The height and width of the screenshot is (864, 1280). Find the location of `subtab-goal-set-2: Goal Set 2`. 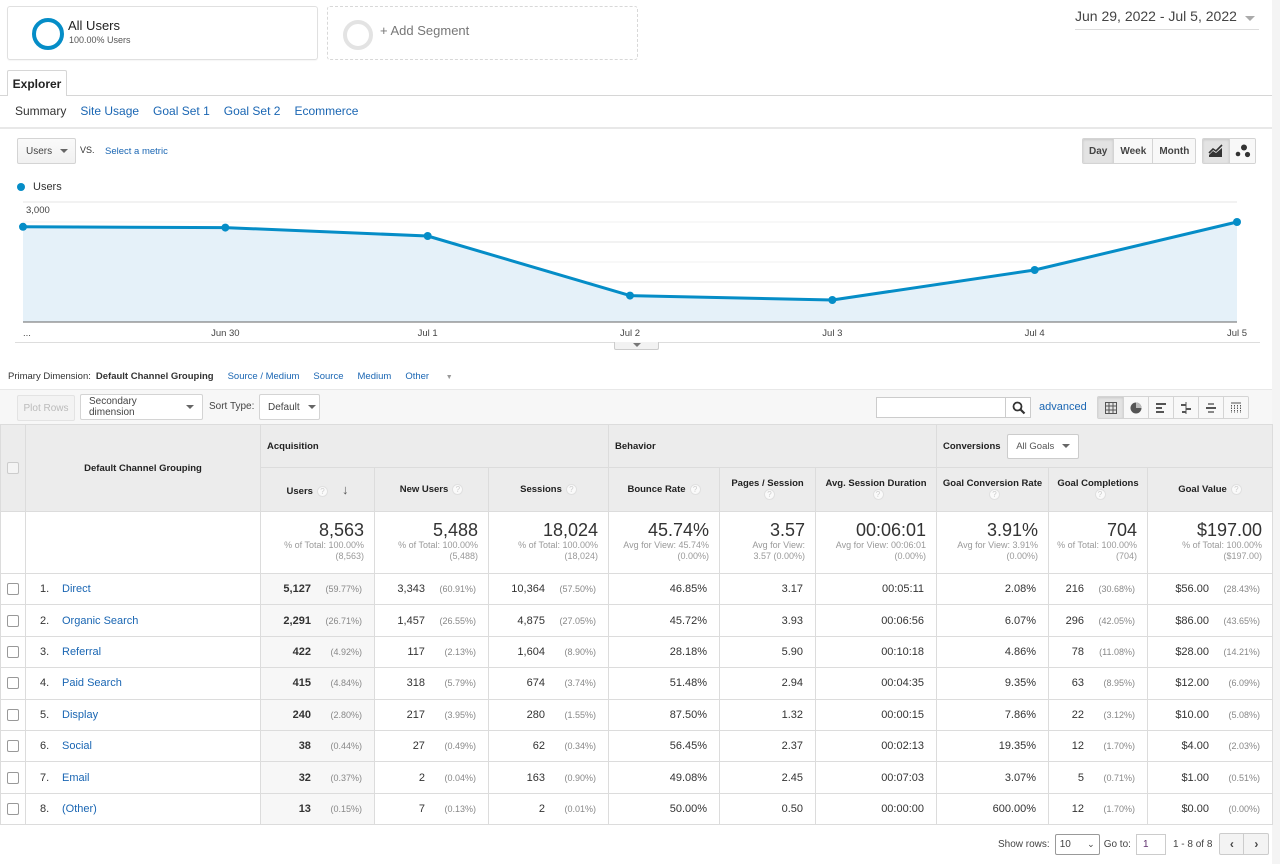

subtab-goal-set-2: Goal Set 2 is located at coordinates (252, 111).